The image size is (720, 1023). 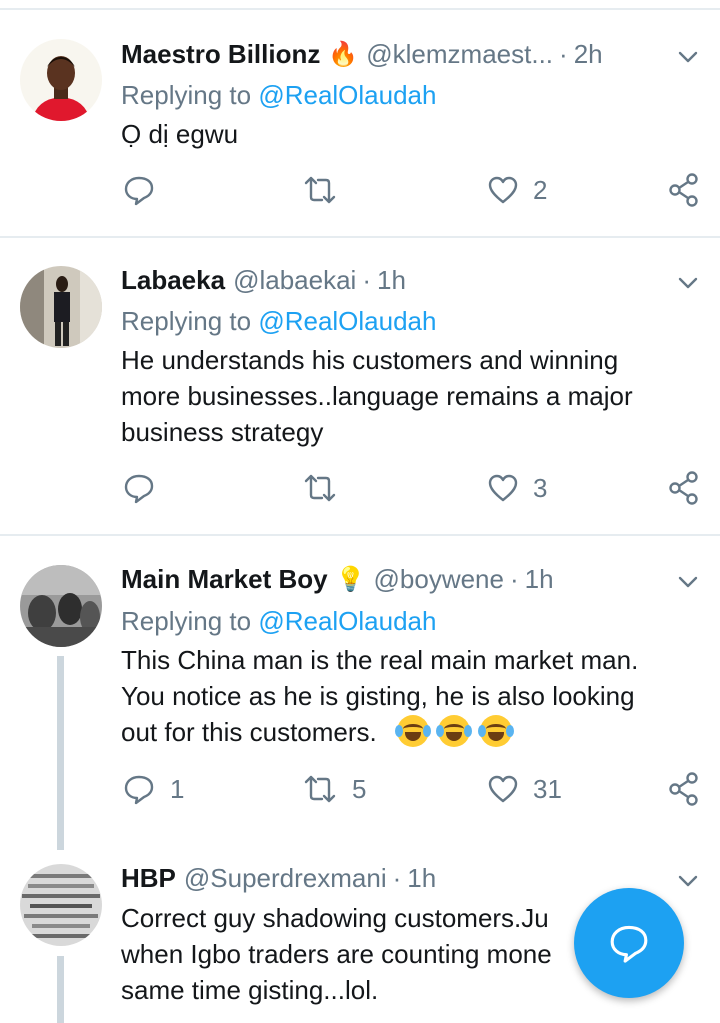 What do you see at coordinates (285, 878) in the screenshot?
I see `user-handle: @Superdrexmani` at bounding box center [285, 878].